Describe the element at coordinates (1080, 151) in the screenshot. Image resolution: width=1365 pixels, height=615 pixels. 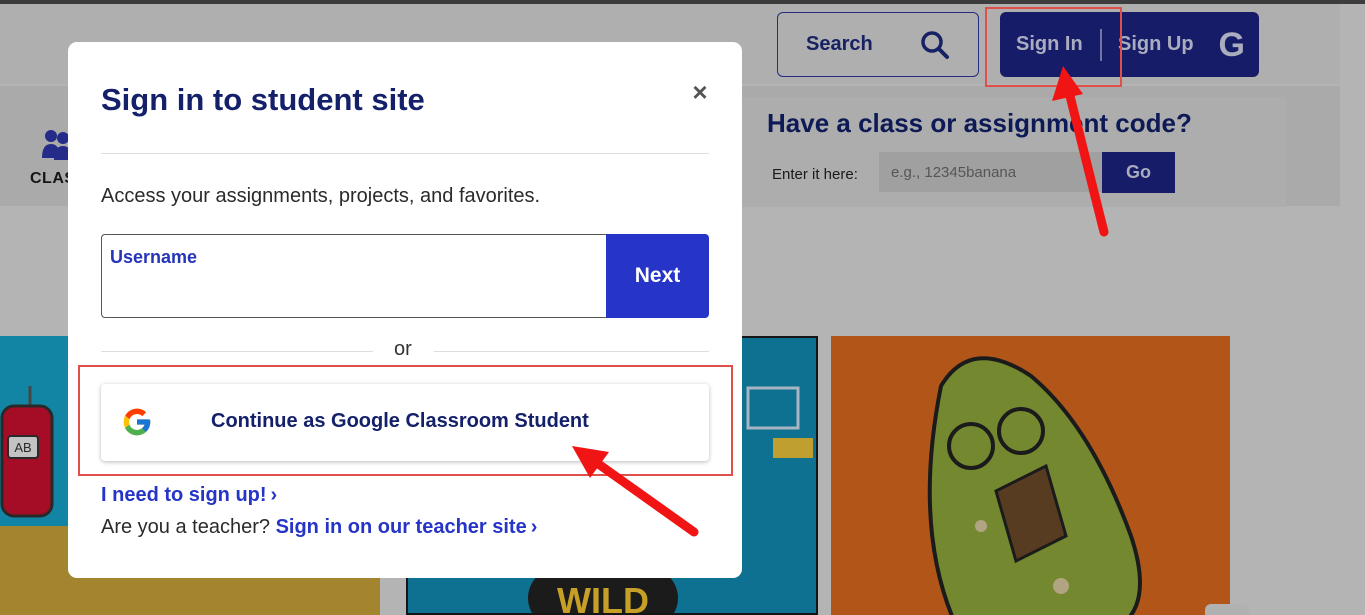
I see `arrow-to-sign-in` at that location.